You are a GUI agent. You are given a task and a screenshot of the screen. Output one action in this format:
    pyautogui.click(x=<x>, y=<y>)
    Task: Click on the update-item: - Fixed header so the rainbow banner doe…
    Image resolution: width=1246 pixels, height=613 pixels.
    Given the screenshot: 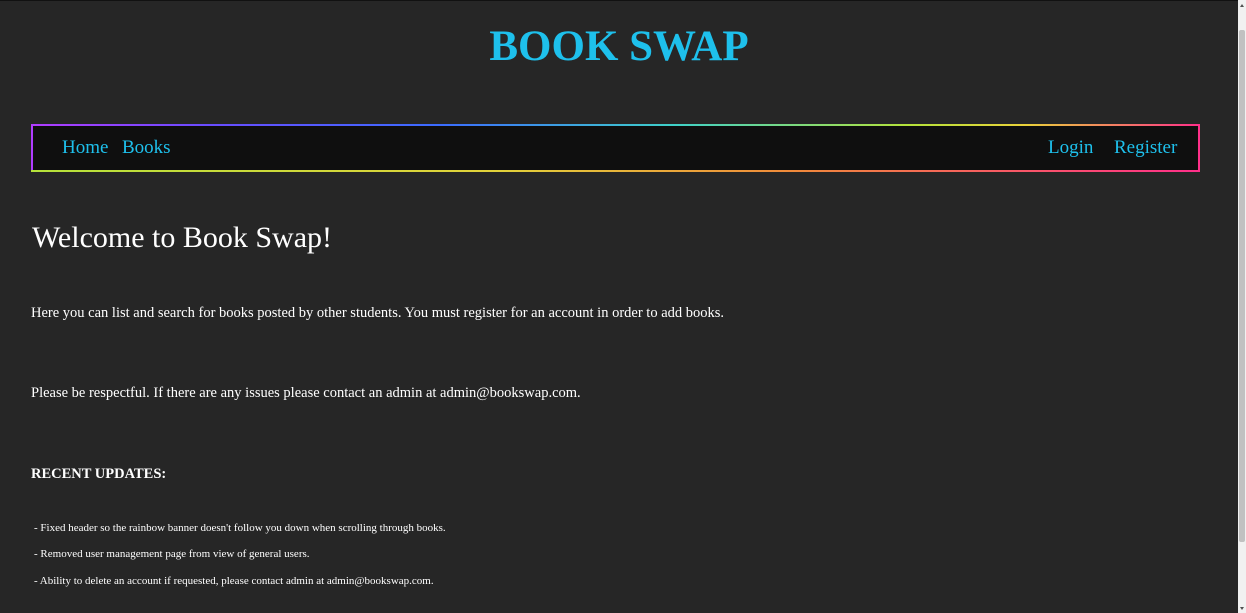 What is the action you would take?
    pyautogui.click(x=240, y=528)
    